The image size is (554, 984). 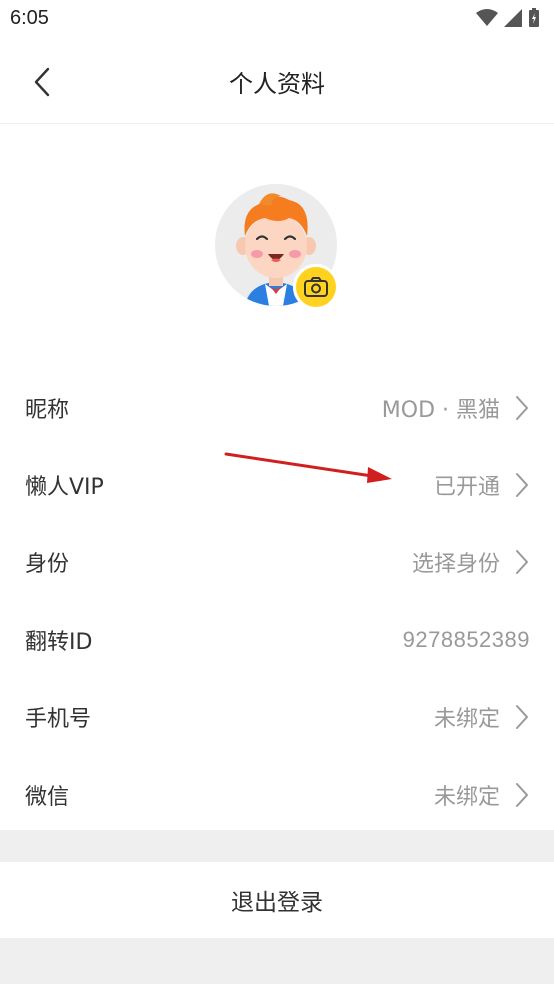 I want to click on avatar, so click(x=277, y=247).